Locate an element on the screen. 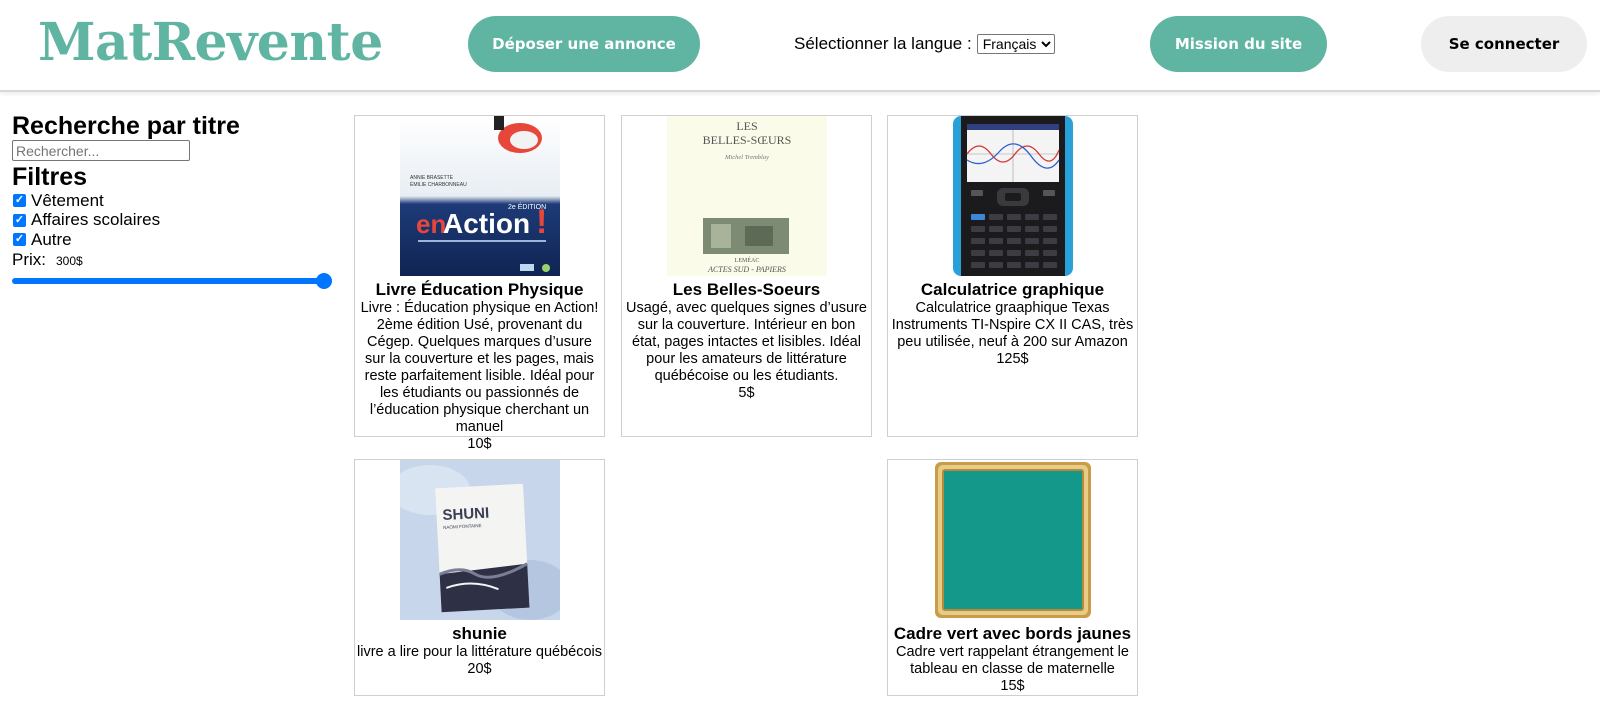 Image resolution: width=1600 pixels, height=716 pixels. site-logo: MatRevente is located at coordinates (210, 42).